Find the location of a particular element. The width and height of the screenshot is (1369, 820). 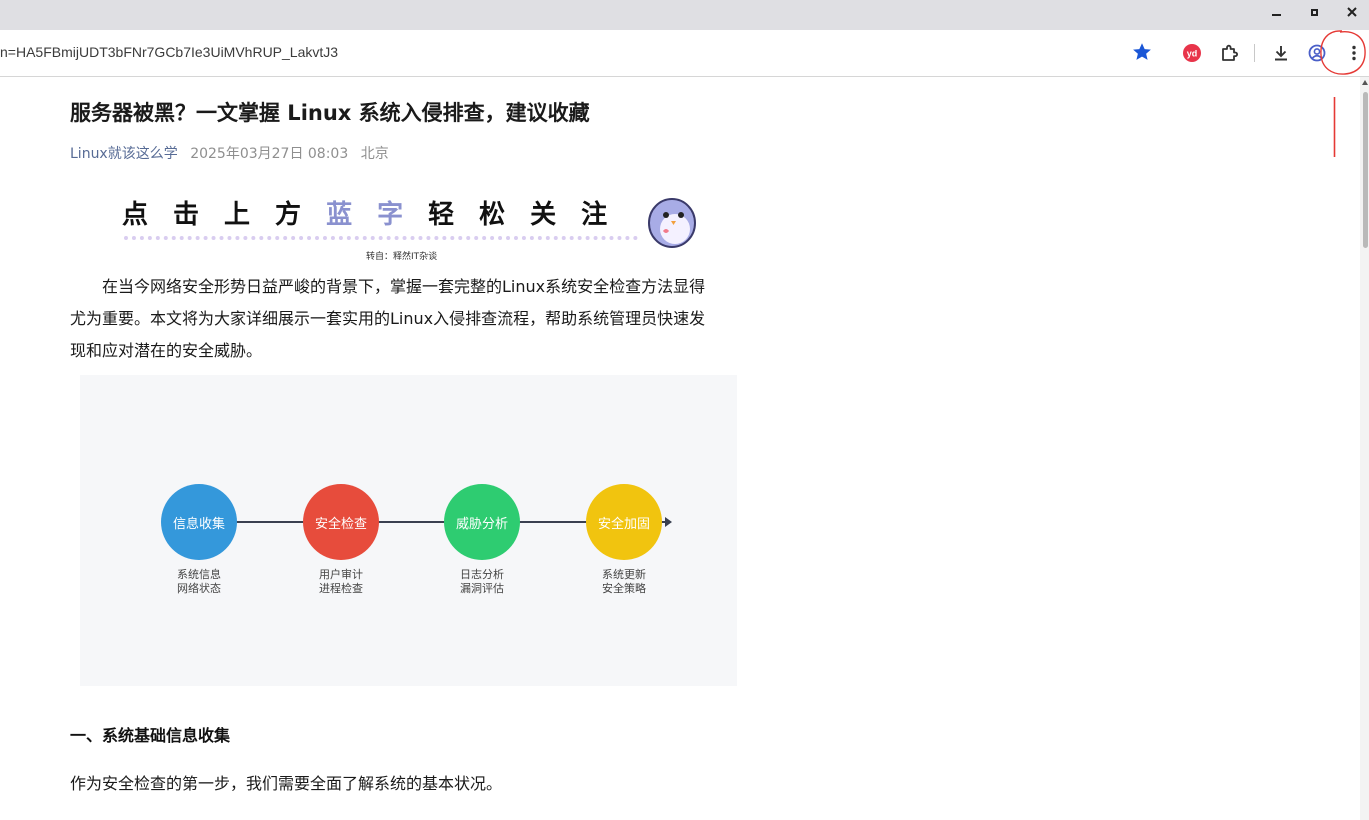

title-bar is located at coordinates (684, 15).